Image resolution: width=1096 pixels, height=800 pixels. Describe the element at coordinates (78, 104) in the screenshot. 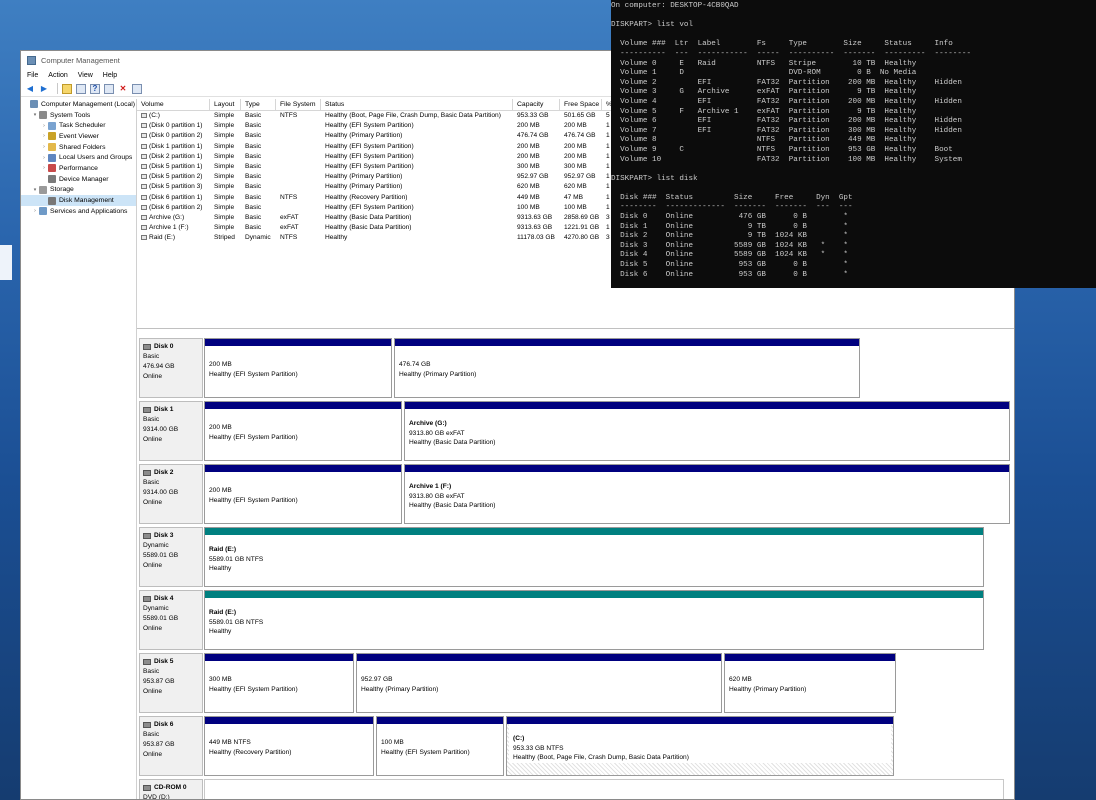

I see `tree-item-computer-management-local-: Computer Management (Local)` at that location.